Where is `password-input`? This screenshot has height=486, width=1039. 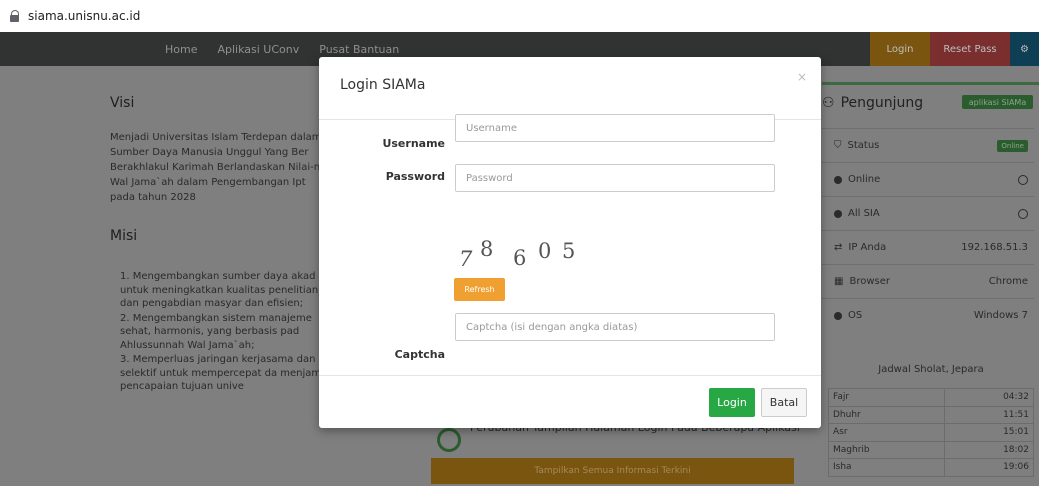 password-input is located at coordinates (615, 178).